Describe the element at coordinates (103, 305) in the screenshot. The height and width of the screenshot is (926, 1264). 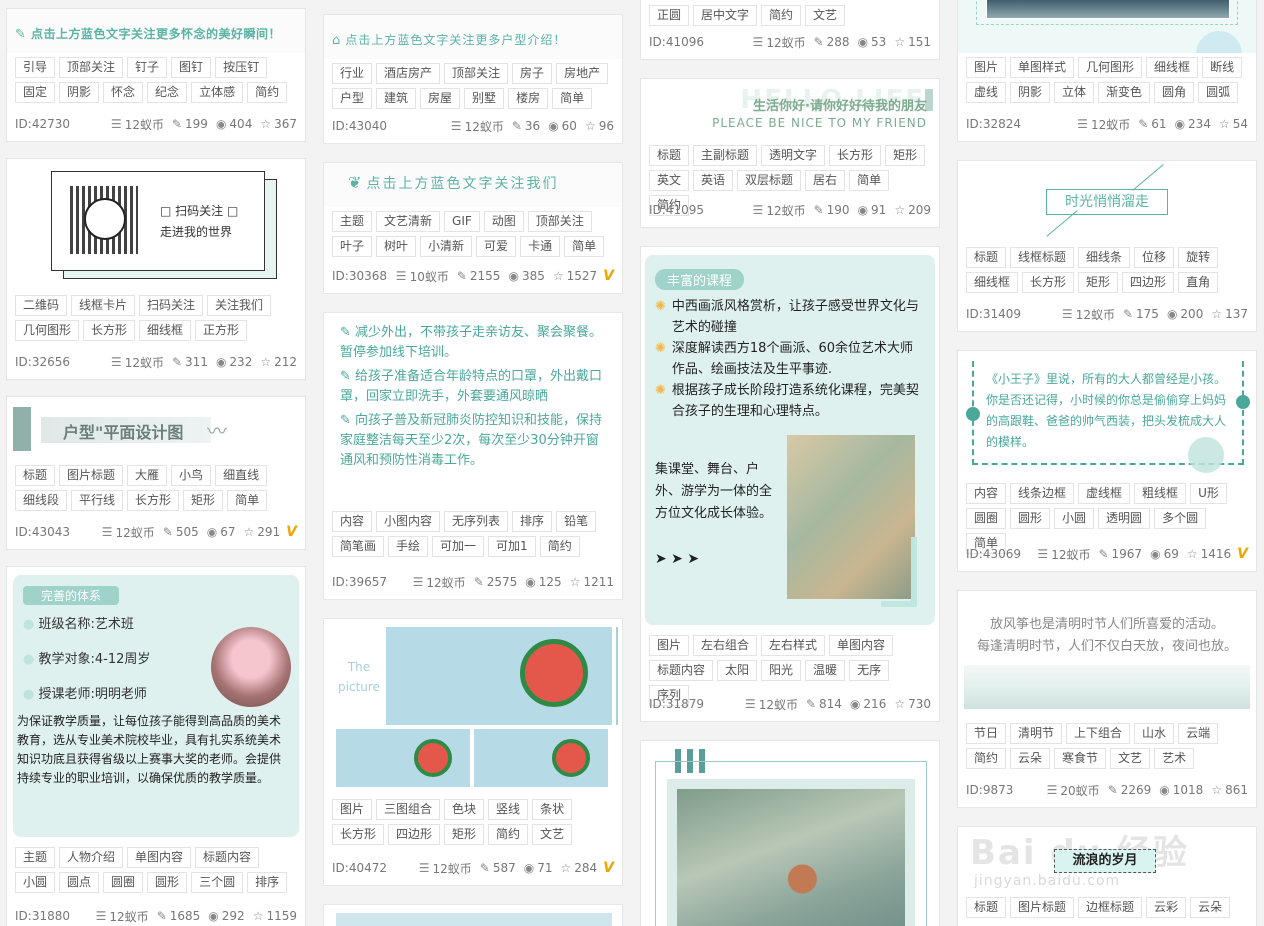
I see `tag: 线框卡片` at that location.